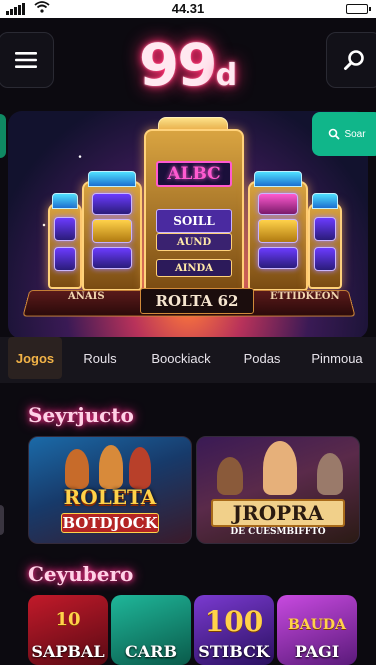 Image resolution: width=376 pixels, height=665 pixels. What do you see at coordinates (317, 625) in the screenshot?
I see `card-top-label: BAUDA` at bounding box center [317, 625].